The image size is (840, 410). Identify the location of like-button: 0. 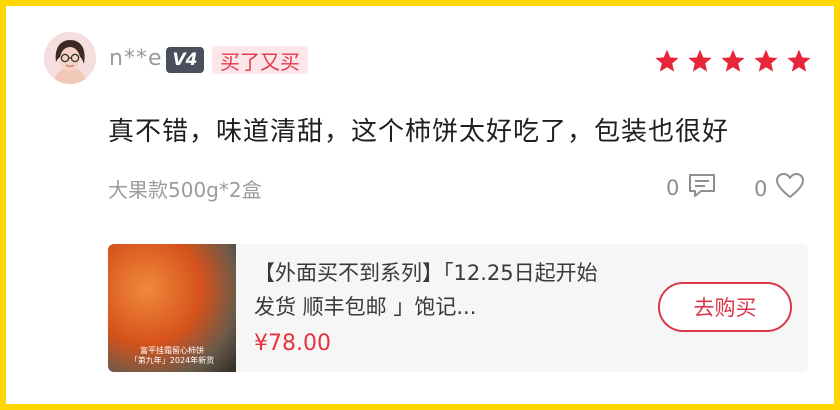
(779, 188).